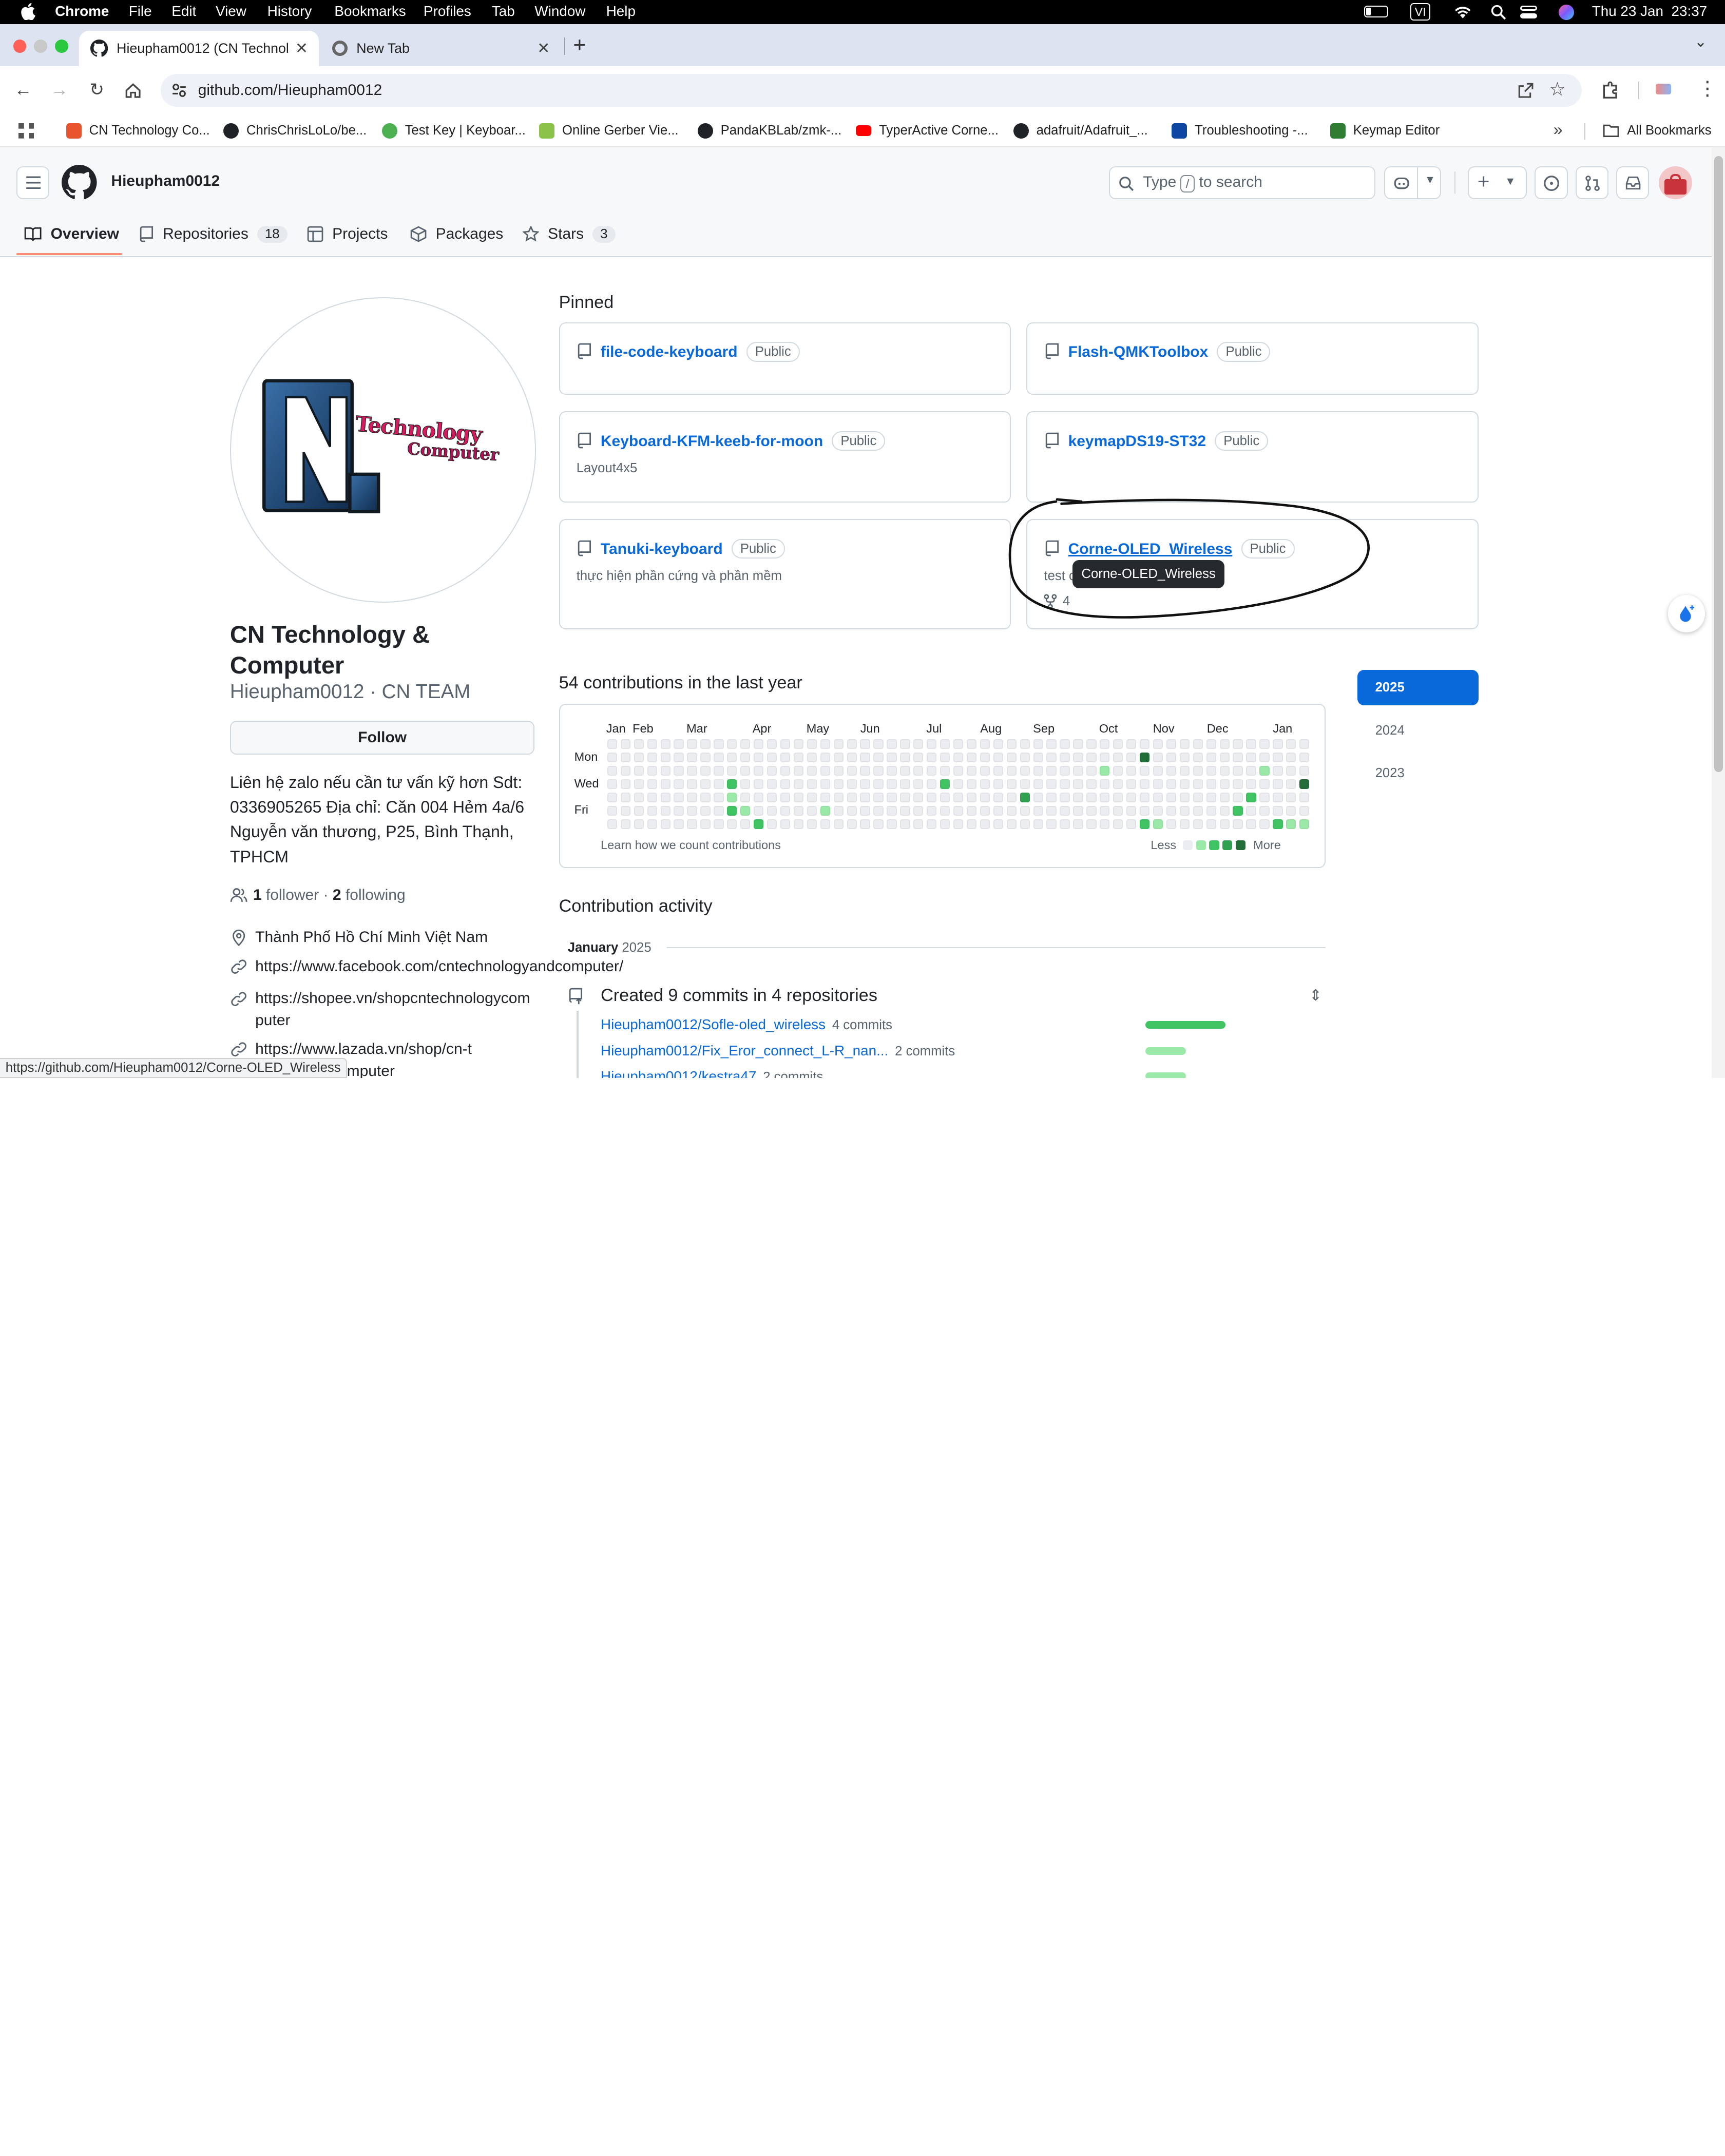  Describe the element at coordinates (347, 234) in the screenshot. I see `tab-projects: Projects` at that location.